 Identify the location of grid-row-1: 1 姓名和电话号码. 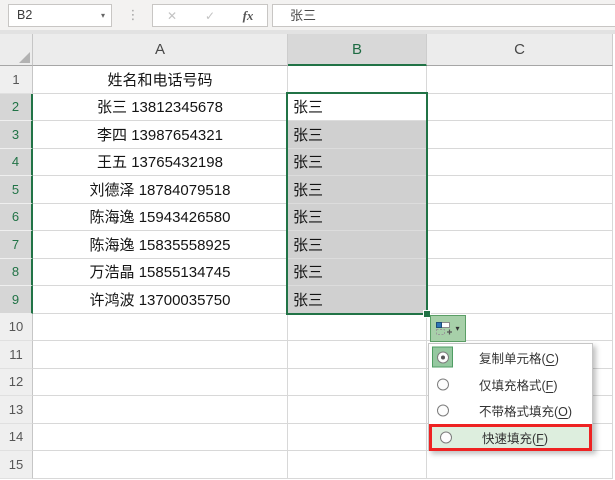
(307, 80).